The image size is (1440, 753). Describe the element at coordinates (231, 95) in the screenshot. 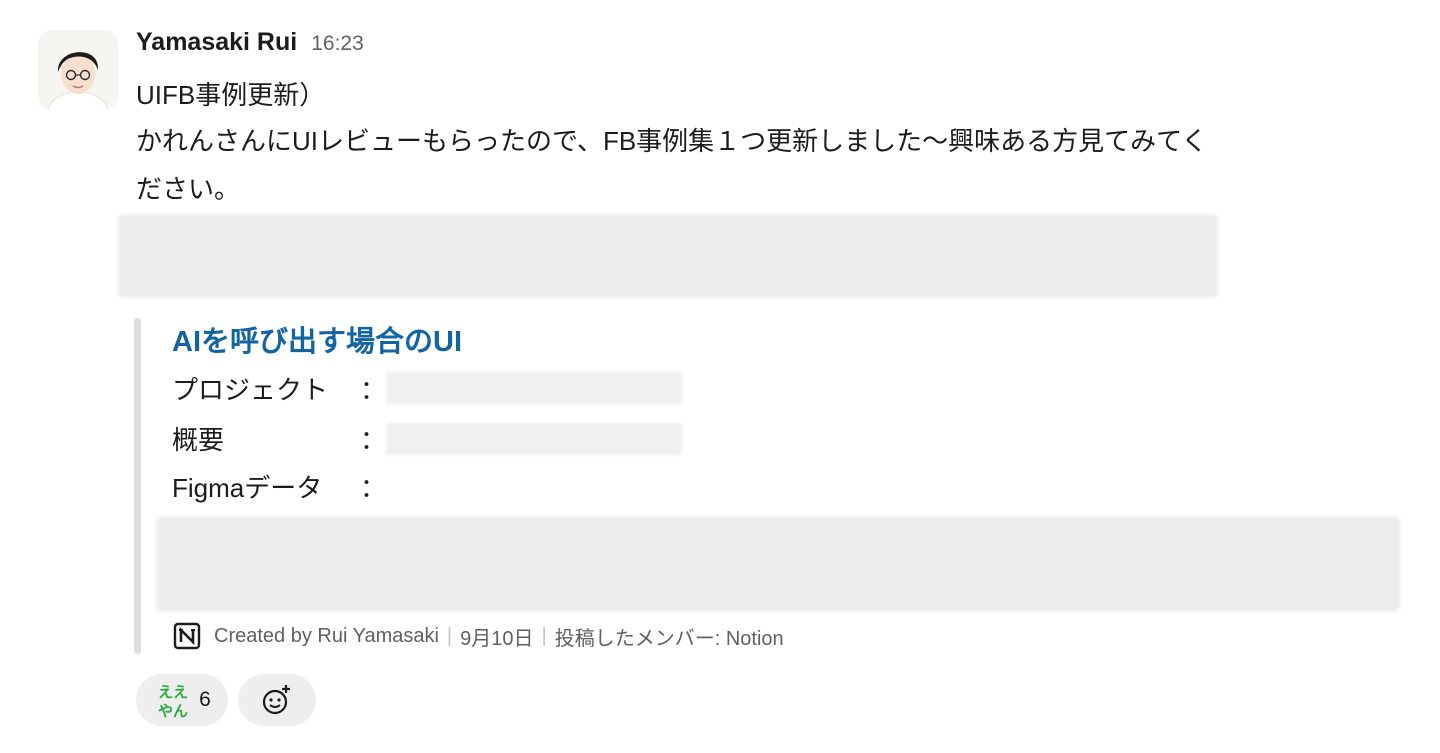

I see `message-text-line: UIFB事例更新）` at that location.